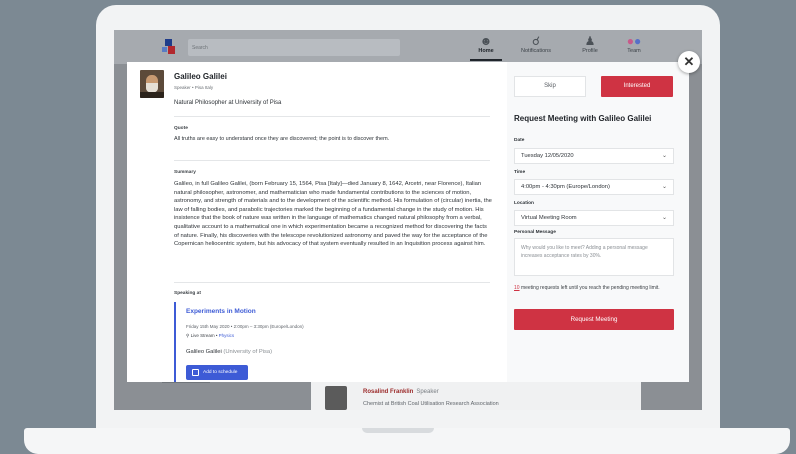 The height and width of the screenshot is (454, 796). What do you see at coordinates (583, 118) in the screenshot?
I see `request-meeting-title: Request Meeting with Galileo Galilei` at bounding box center [583, 118].